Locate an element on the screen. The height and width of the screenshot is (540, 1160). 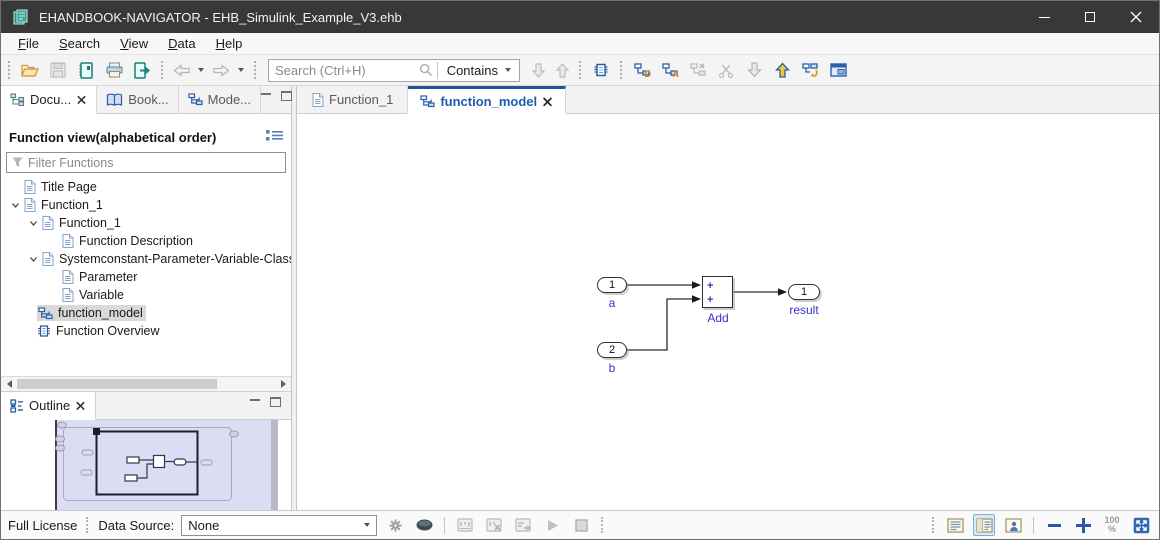
show-model-annotations-button: A is located at coordinates (670, 70).